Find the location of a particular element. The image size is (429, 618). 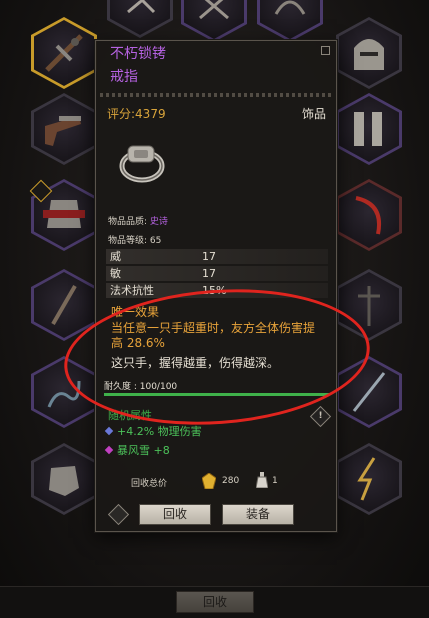

pistol-icon is located at coordinates (64, 129).